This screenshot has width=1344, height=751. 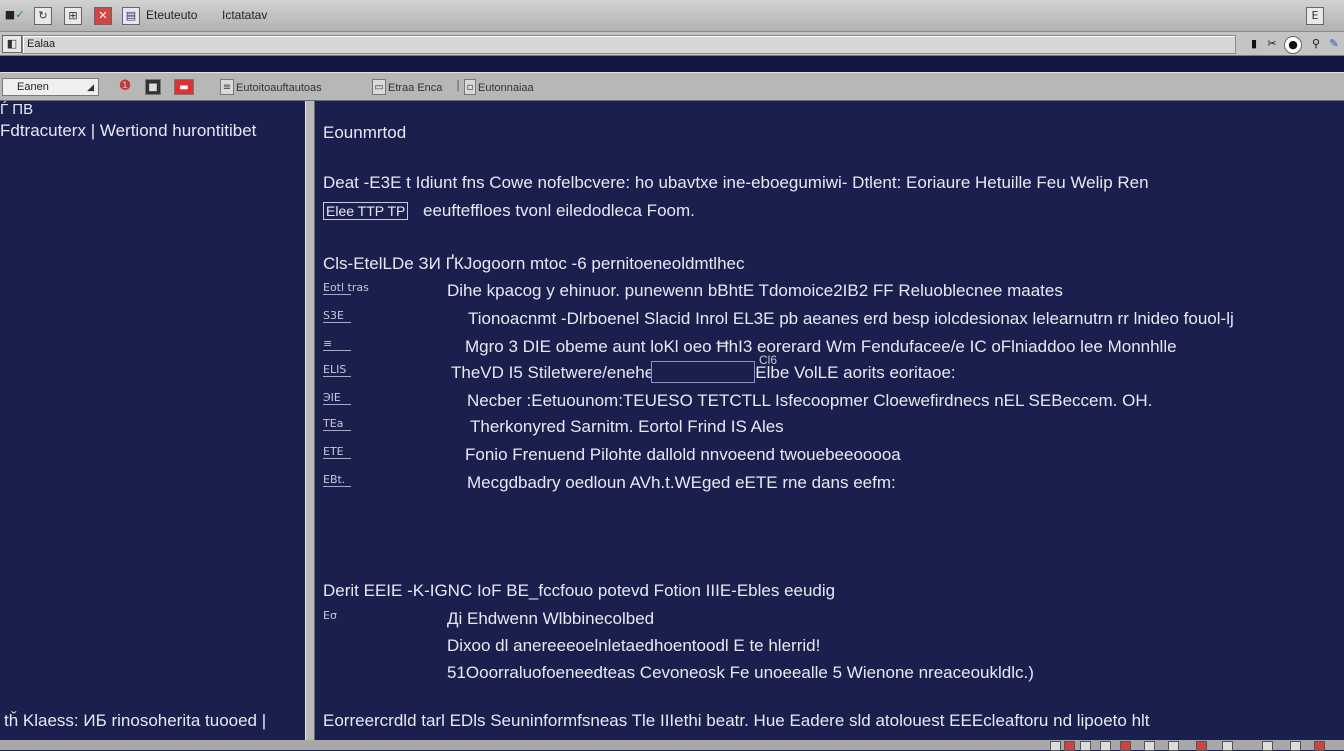 I want to click on row-marker: Eσ, so click(x=330, y=615).